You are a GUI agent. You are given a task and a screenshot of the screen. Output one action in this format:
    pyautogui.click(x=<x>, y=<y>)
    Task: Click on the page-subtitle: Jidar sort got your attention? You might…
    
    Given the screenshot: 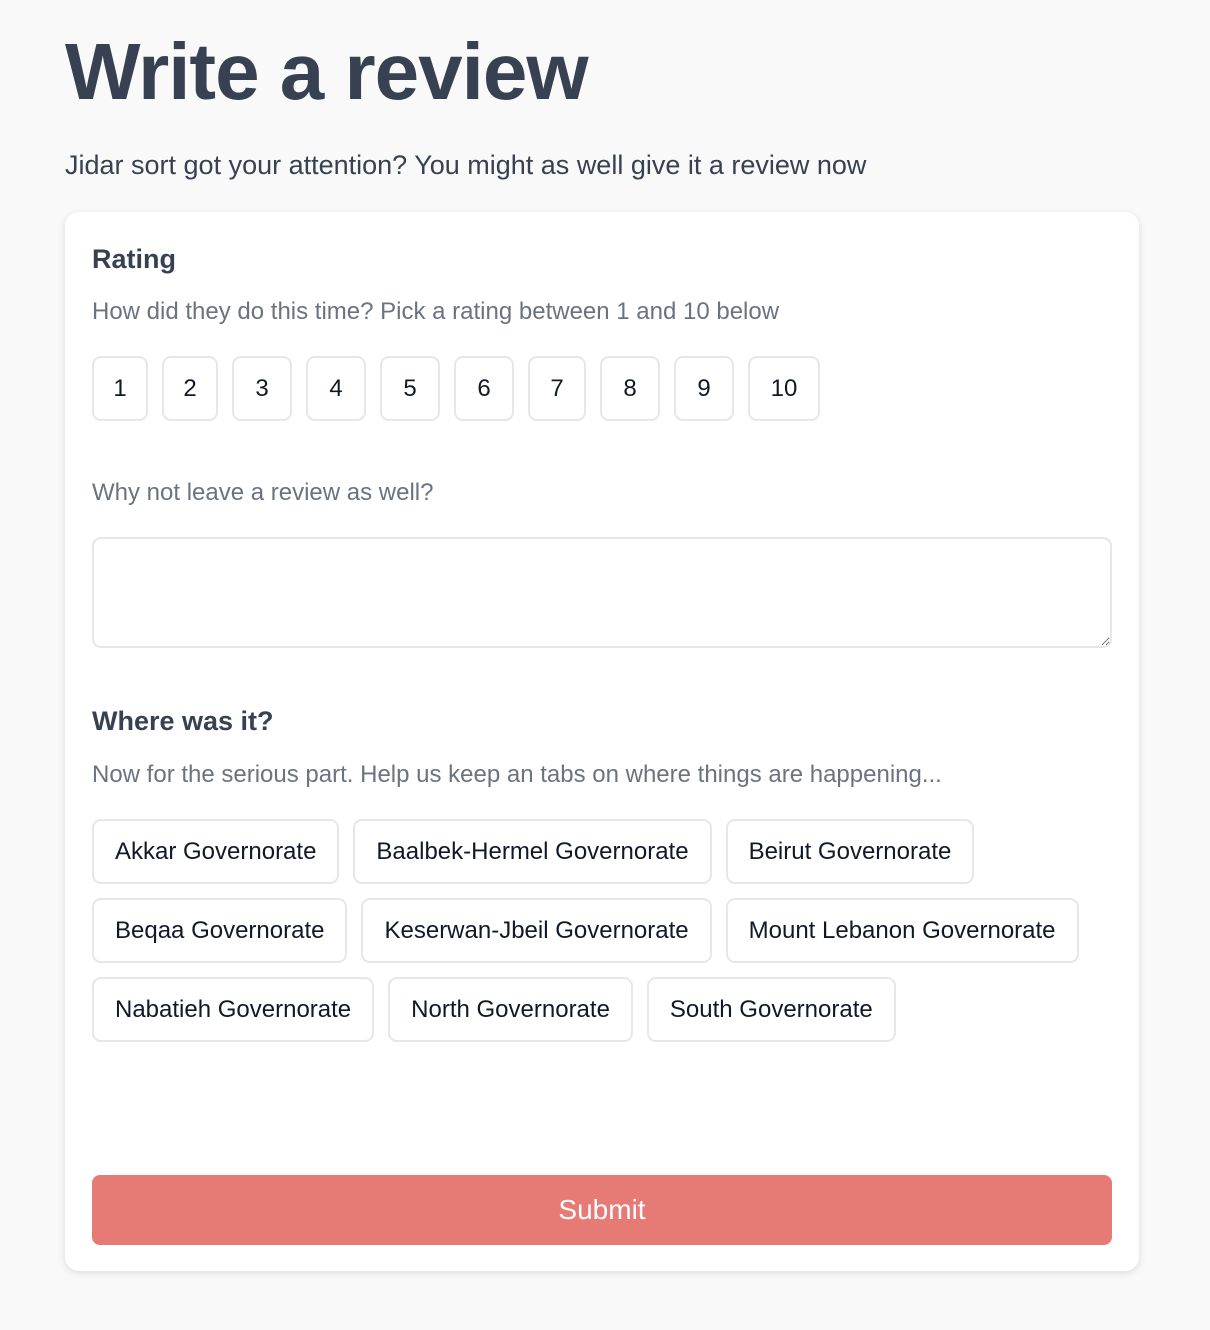 What is the action you would take?
    pyautogui.click(x=466, y=165)
    